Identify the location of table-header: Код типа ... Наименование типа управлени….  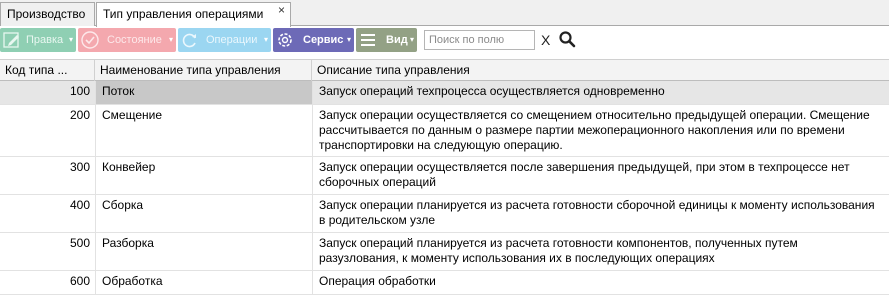
(444, 70).